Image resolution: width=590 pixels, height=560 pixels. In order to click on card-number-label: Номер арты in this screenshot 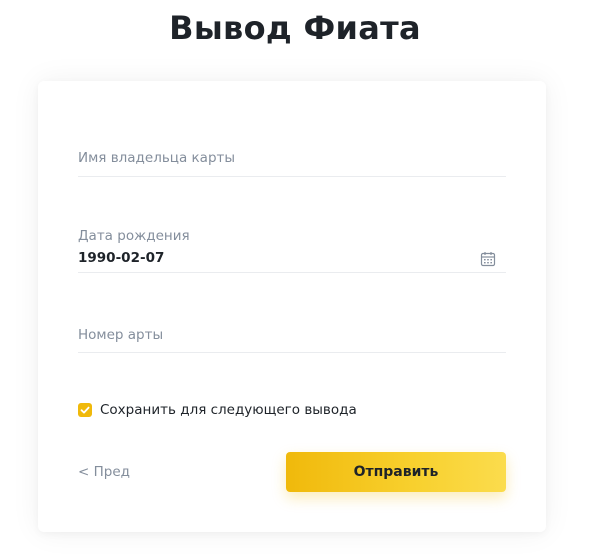, I will do `click(121, 335)`.